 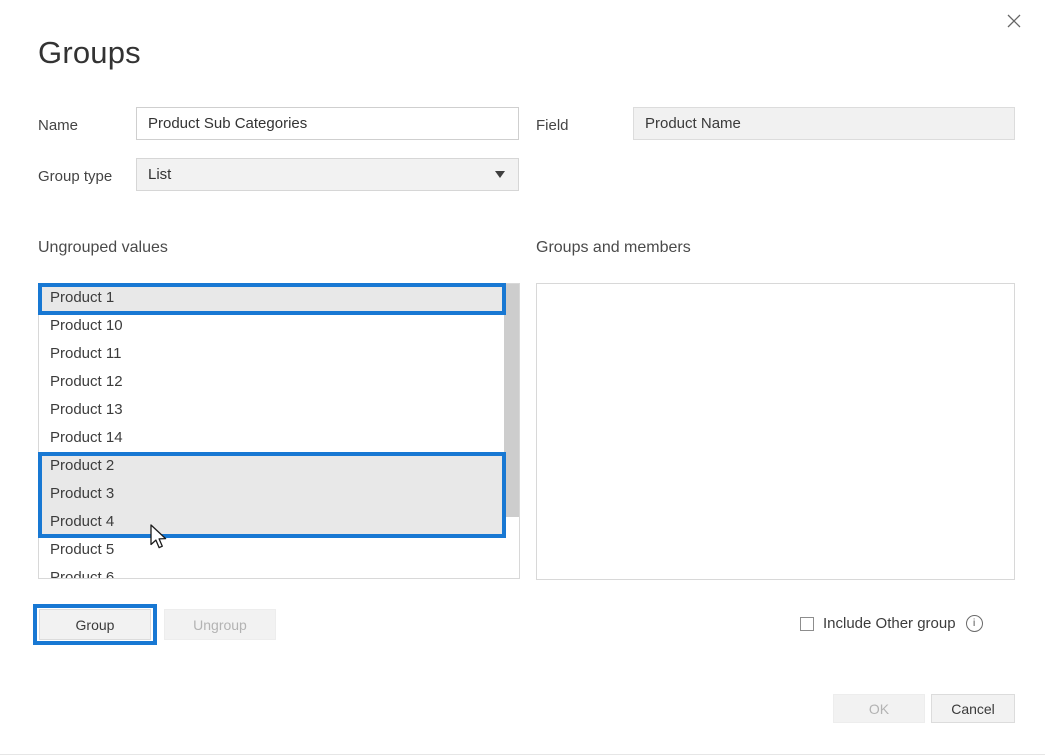 What do you see at coordinates (824, 123) in the screenshot?
I see `field-value: Product Name` at bounding box center [824, 123].